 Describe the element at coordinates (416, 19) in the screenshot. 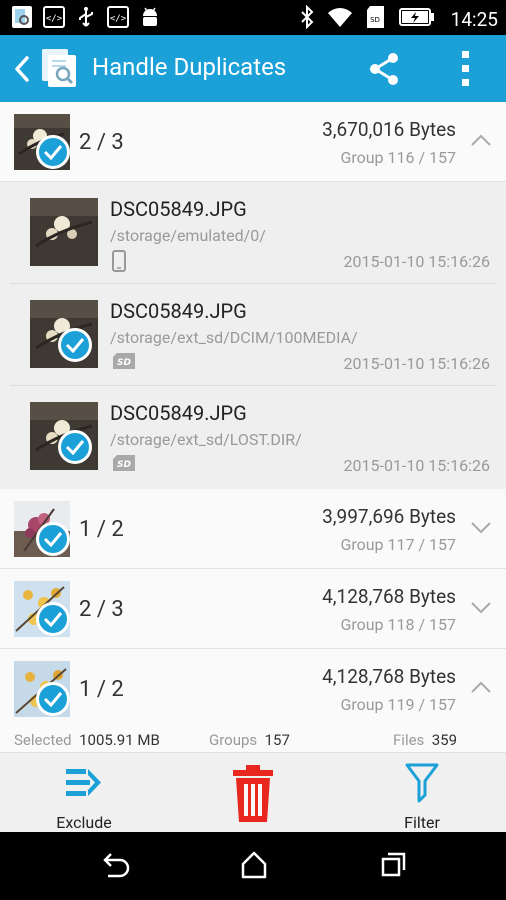

I see `battery-charging-icon` at that location.